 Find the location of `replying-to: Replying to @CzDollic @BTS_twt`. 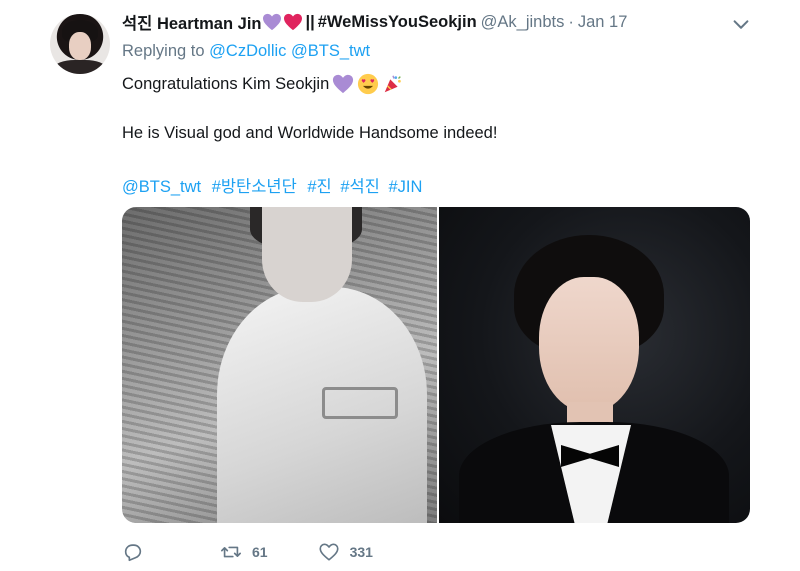

replying-to: Replying to @CzDollic @BTS_twt is located at coordinates (246, 51).